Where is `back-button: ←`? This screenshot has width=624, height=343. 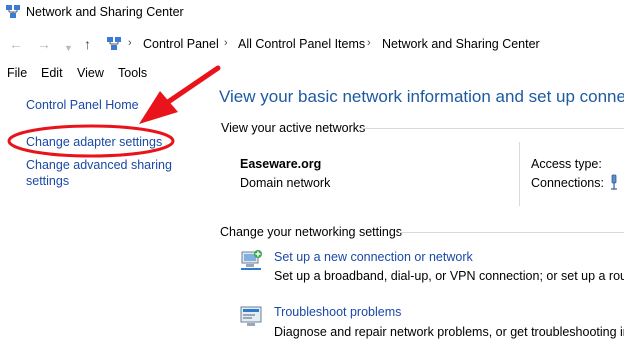
back-button: ← is located at coordinates (16, 44).